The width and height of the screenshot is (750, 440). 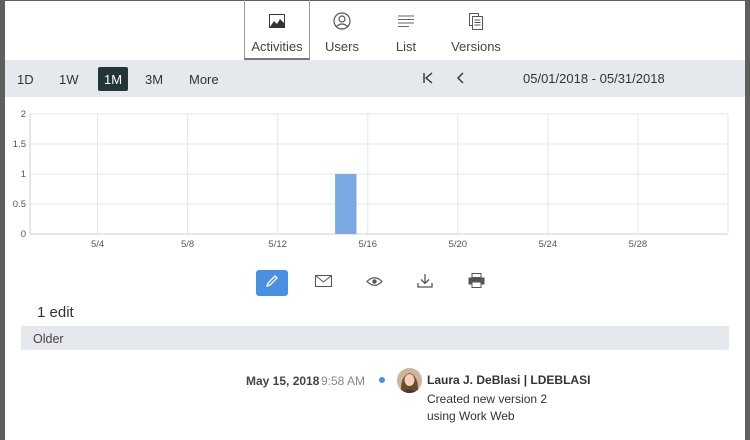 I want to click on section-header-older: Older, so click(x=375, y=338).